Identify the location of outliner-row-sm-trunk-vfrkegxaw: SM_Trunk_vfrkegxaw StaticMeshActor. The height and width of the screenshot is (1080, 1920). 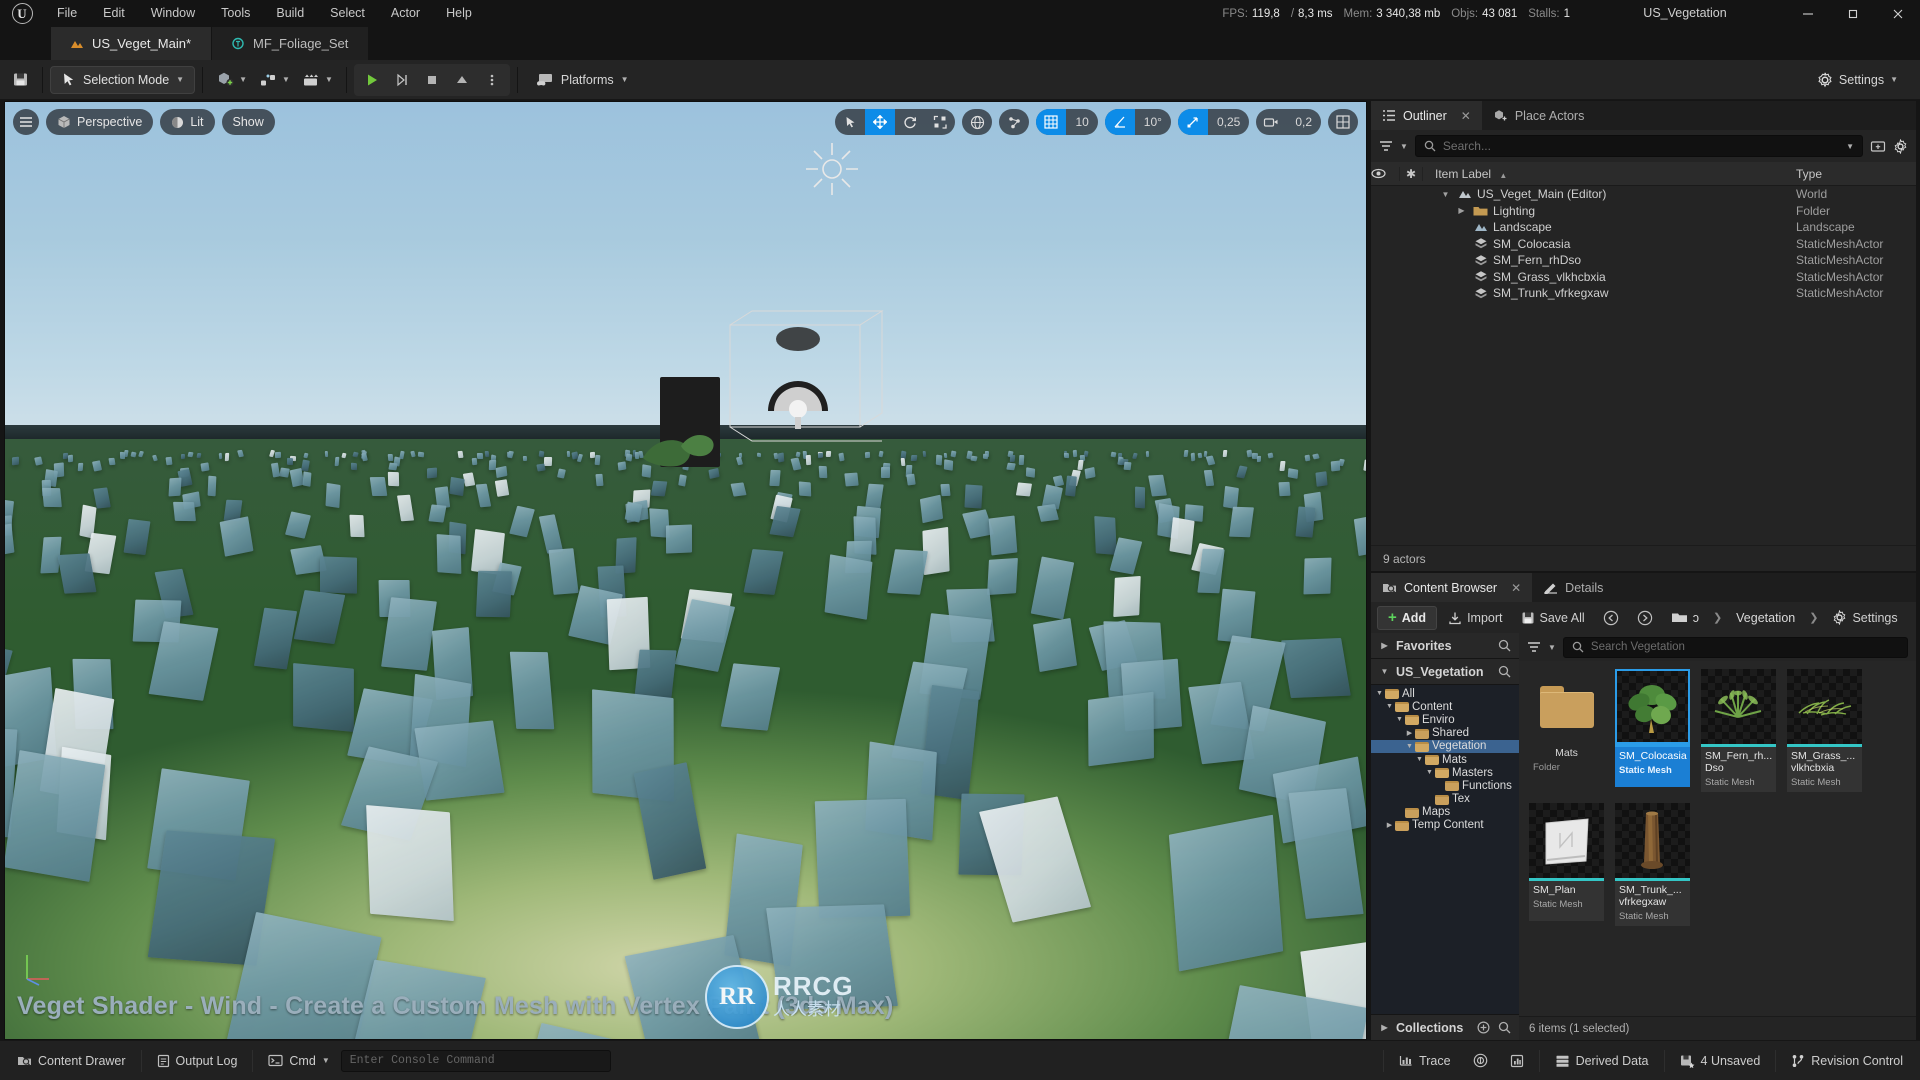
(1643, 293).